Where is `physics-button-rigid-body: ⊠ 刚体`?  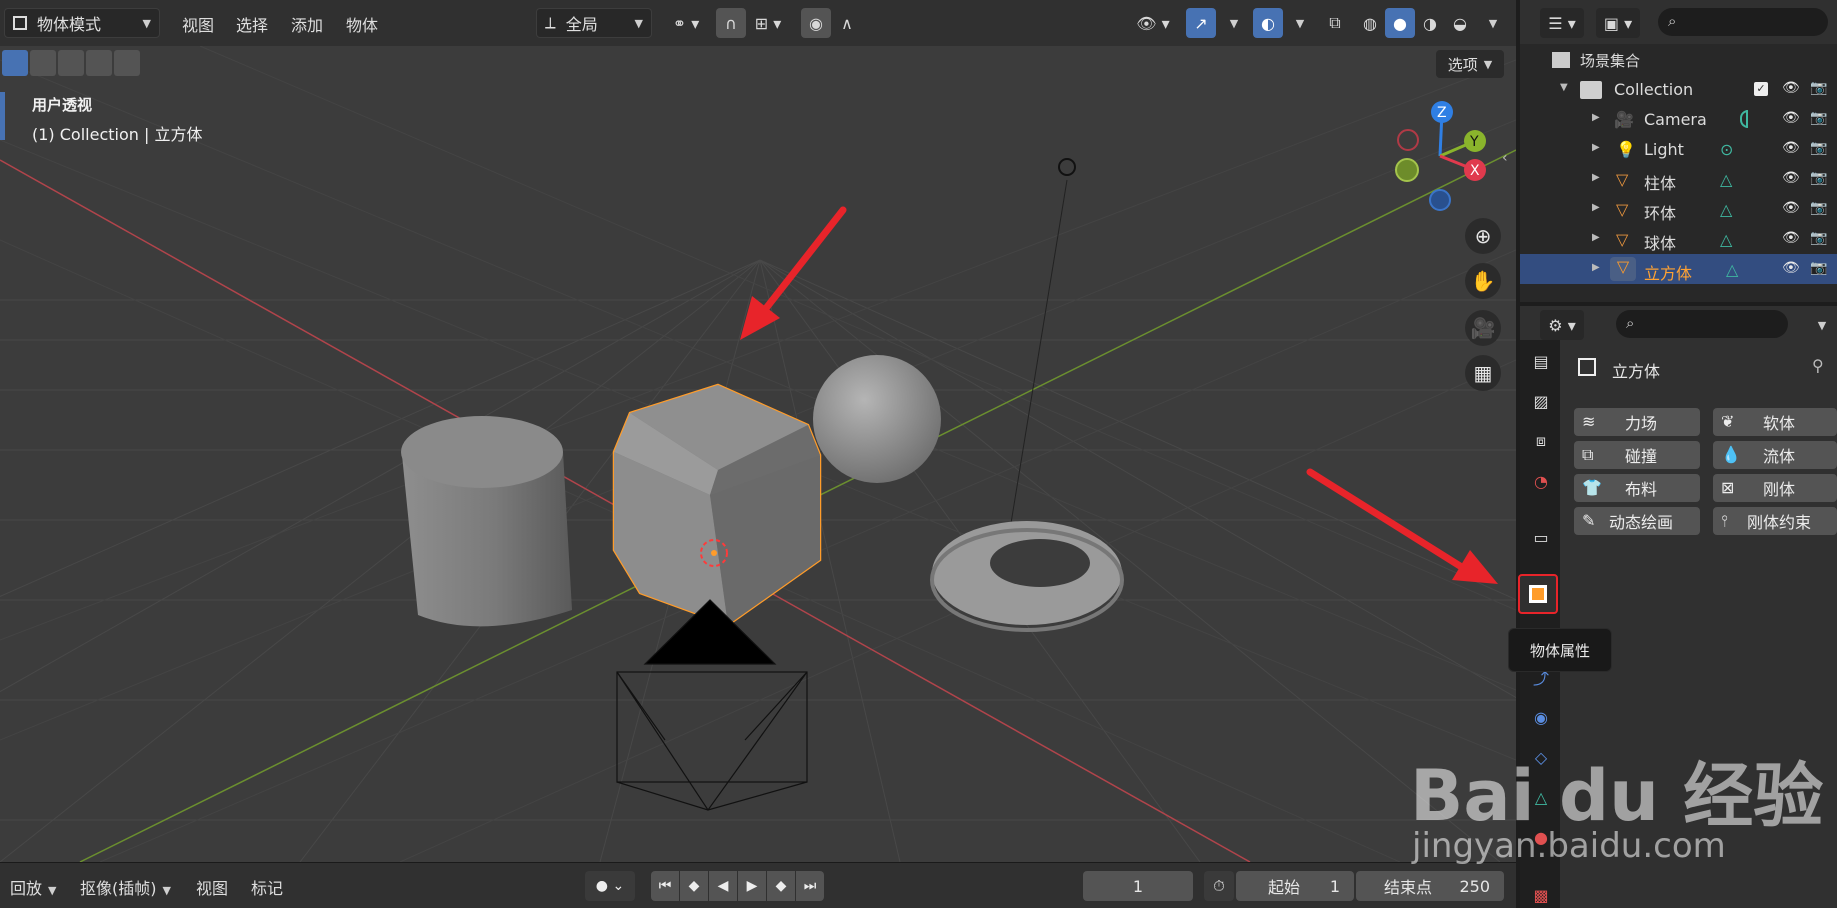
physics-button-rigid-body: ⊠ 刚体 is located at coordinates (1775, 488).